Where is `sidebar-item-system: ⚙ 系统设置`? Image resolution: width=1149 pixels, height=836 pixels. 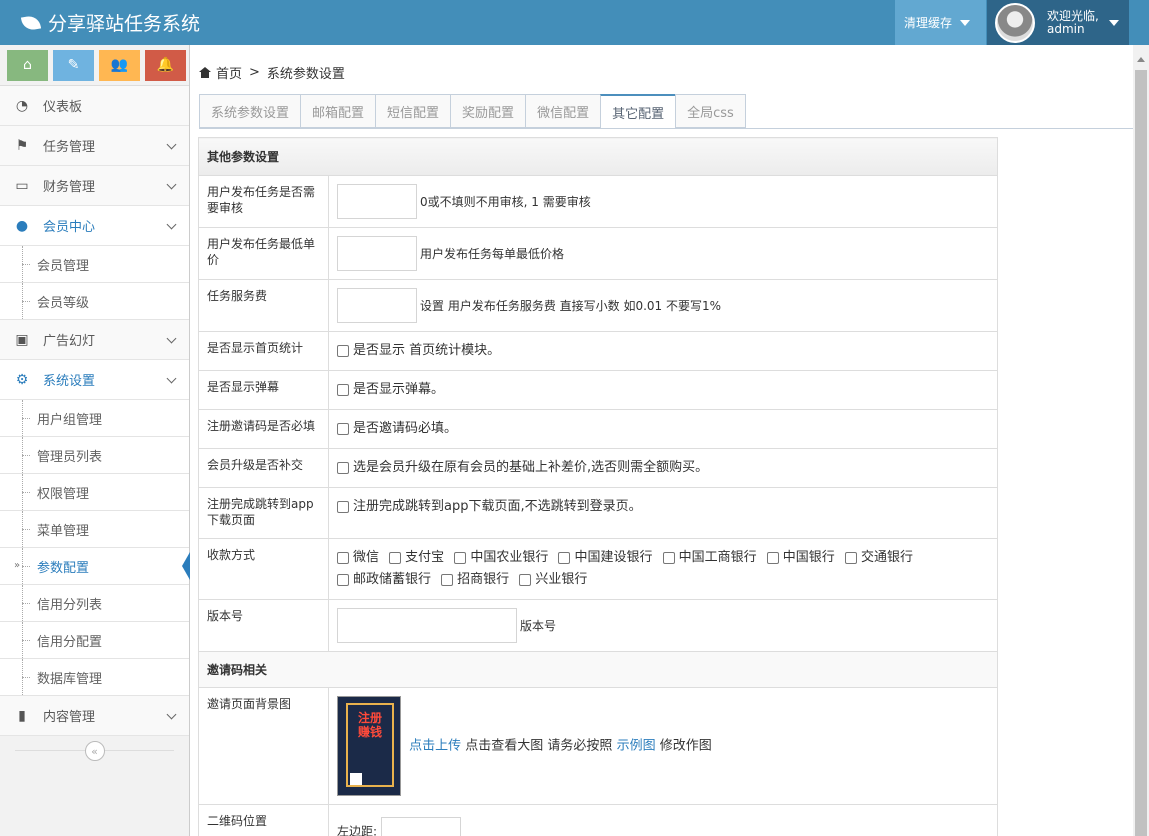
sidebar-item-system: ⚙ 系统设置 is located at coordinates (94, 380).